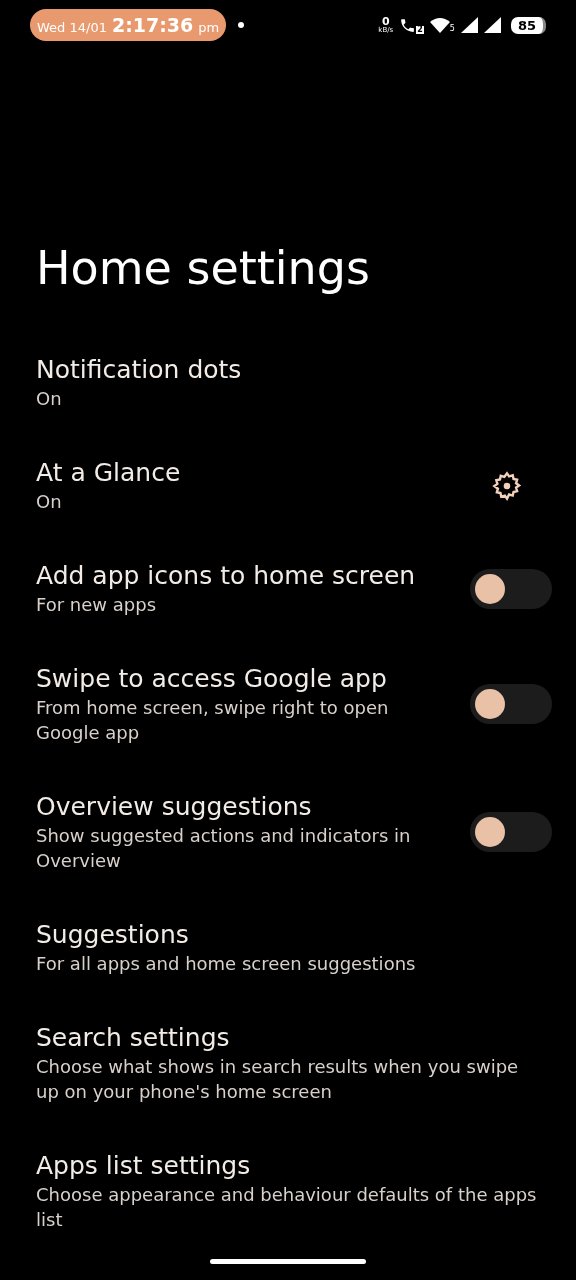 This screenshot has width=576, height=1280. I want to click on setting-title: Search settings, so click(288, 1038).